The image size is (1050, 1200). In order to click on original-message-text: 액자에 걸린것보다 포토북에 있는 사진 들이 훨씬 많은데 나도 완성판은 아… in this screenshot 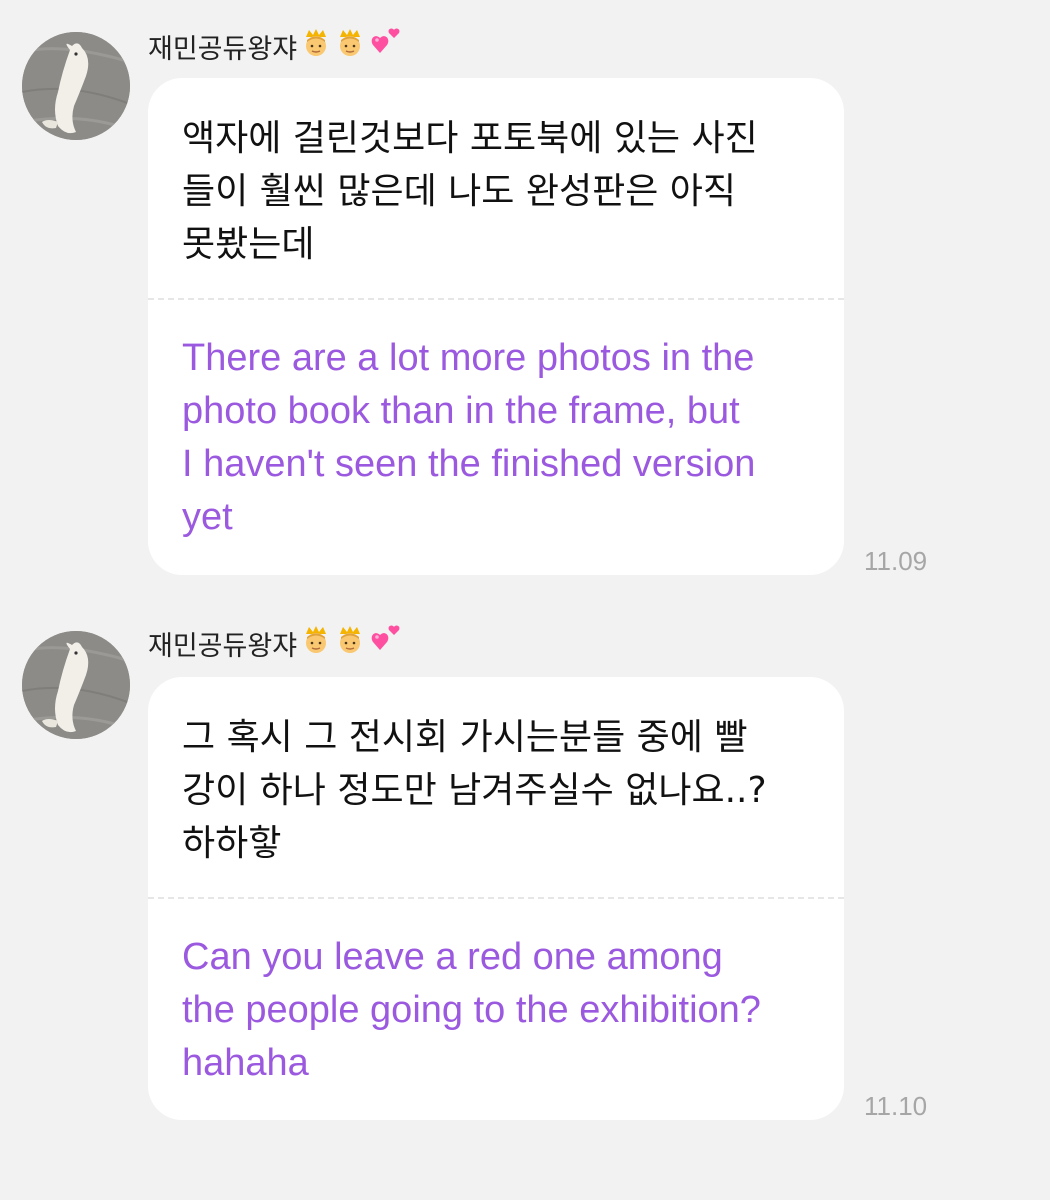, I will do `click(470, 191)`.